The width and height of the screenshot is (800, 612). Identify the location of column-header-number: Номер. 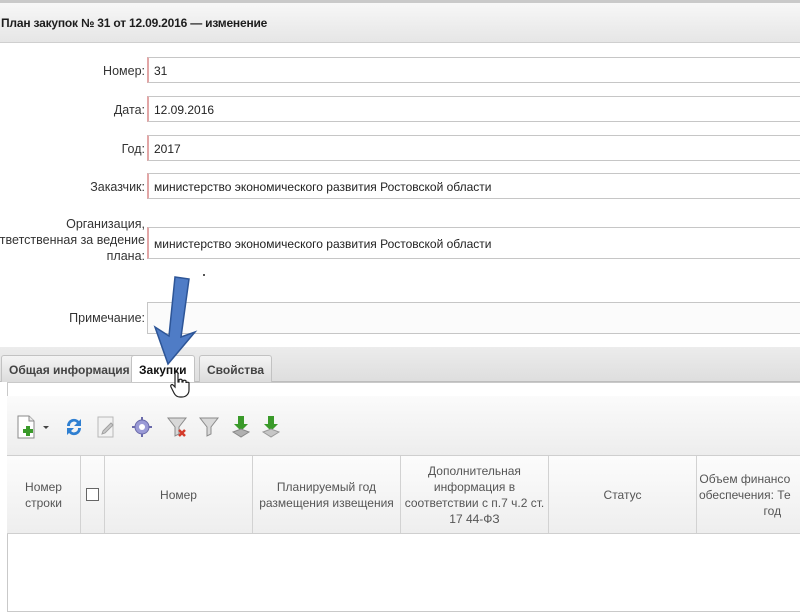
(179, 494).